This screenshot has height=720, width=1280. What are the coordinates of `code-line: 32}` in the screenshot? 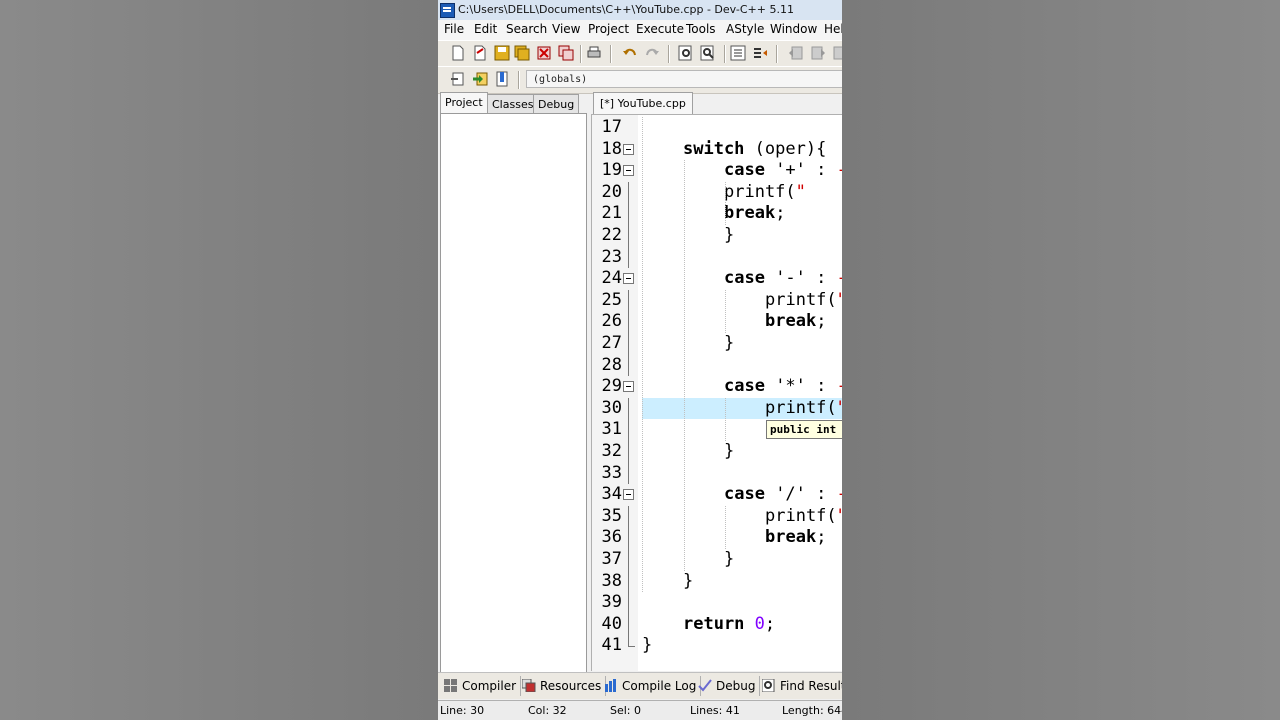 It's located at (717, 452).